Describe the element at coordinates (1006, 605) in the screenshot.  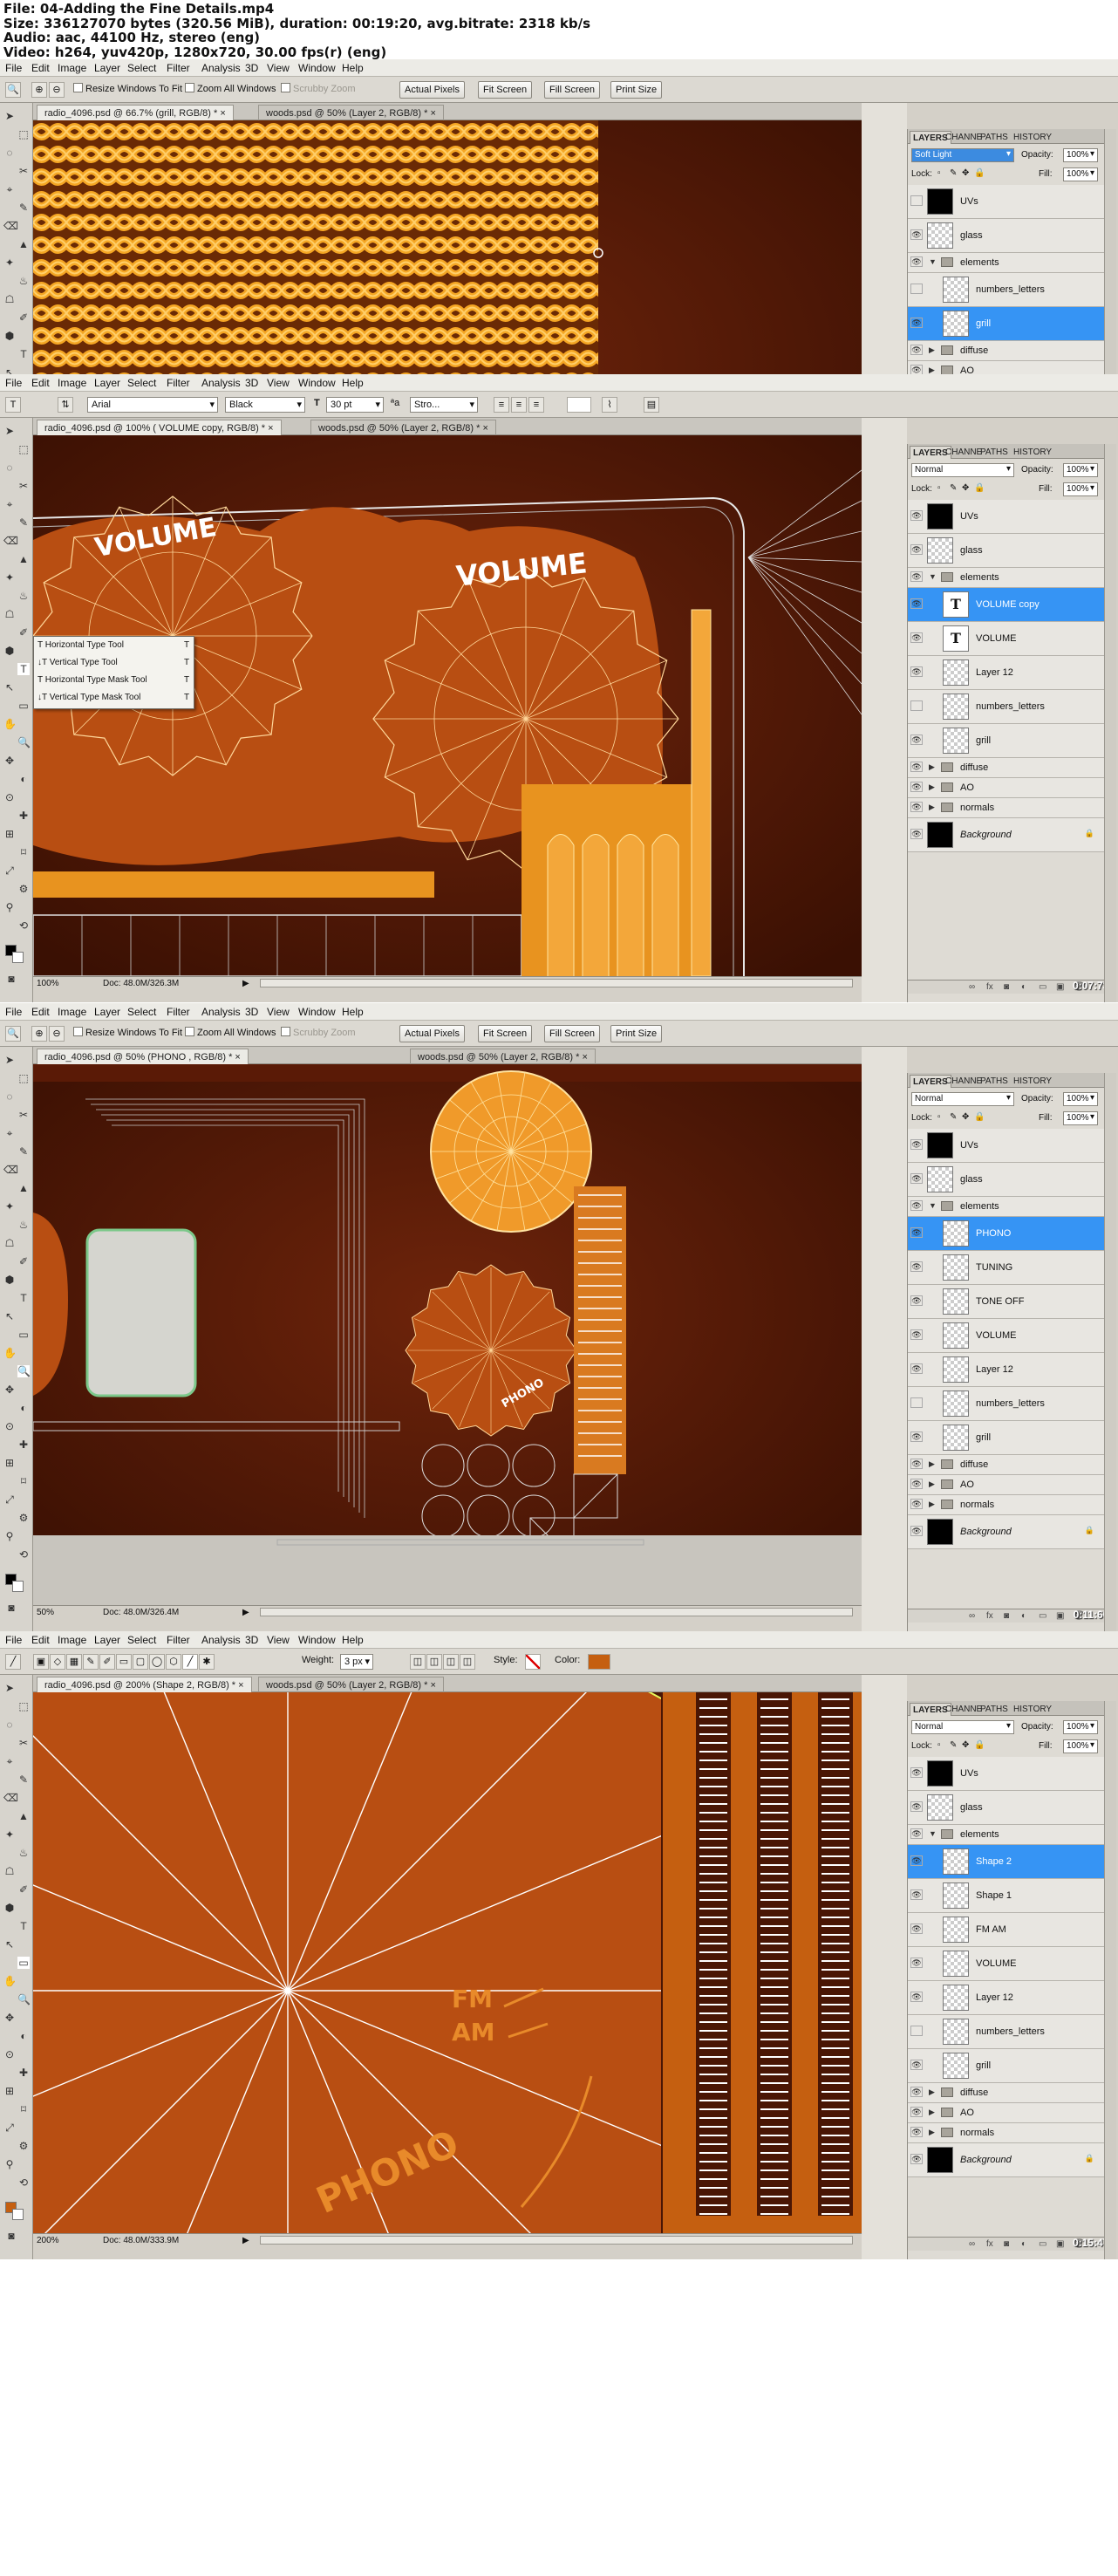
I see `layer-volume-copy: 👁 T VOLUME copy` at that location.